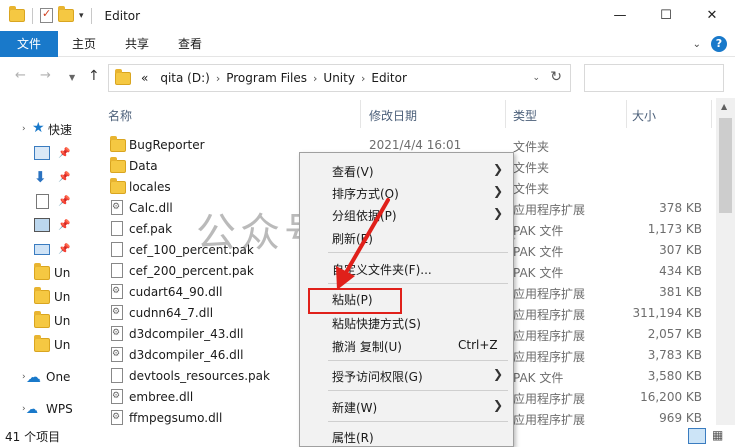 Image resolution: width=735 pixels, height=447 pixels. What do you see at coordinates (37, 297) in the screenshot?
I see `nav-folder-unity-2: Un` at bounding box center [37, 297].